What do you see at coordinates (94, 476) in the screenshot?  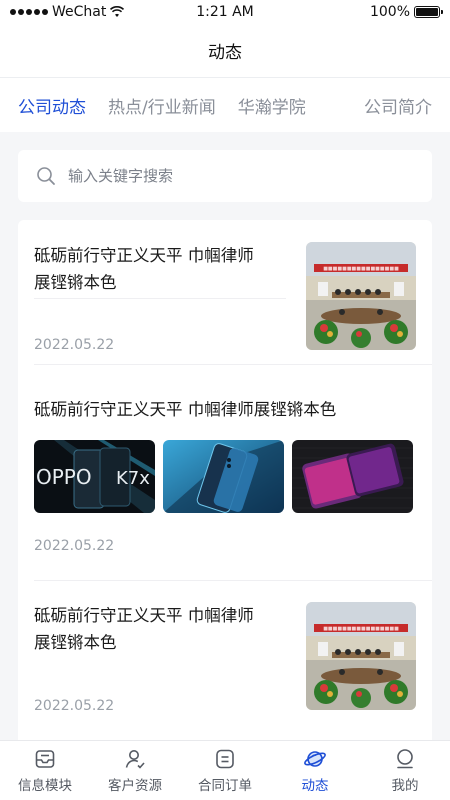 I see `oppo-k7x-phone-photo: OPPO K7x` at bounding box center [94, 476].